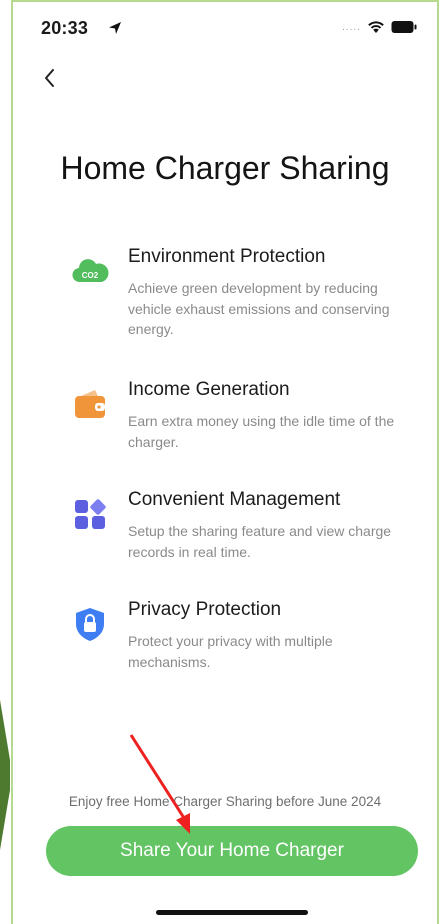  I want to click on grid-apps-icon, so click(90, 514).